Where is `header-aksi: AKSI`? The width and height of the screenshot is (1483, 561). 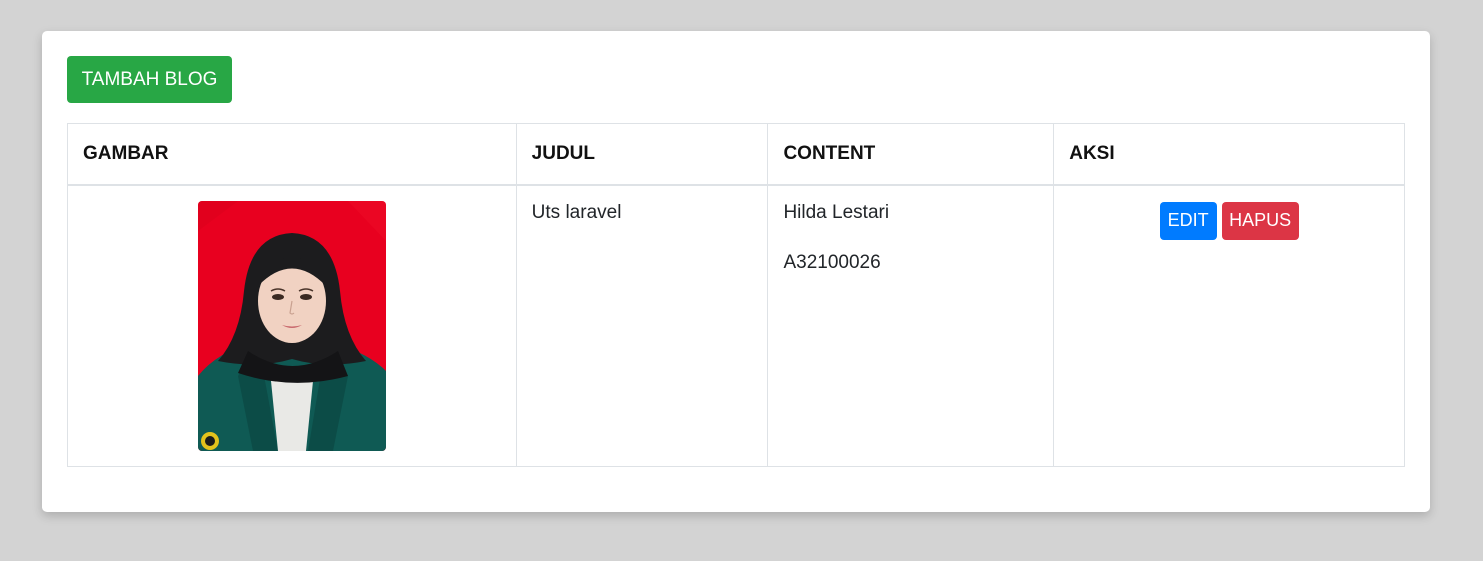 header-aksi: AKSI is located at coordinates (1229, 154).